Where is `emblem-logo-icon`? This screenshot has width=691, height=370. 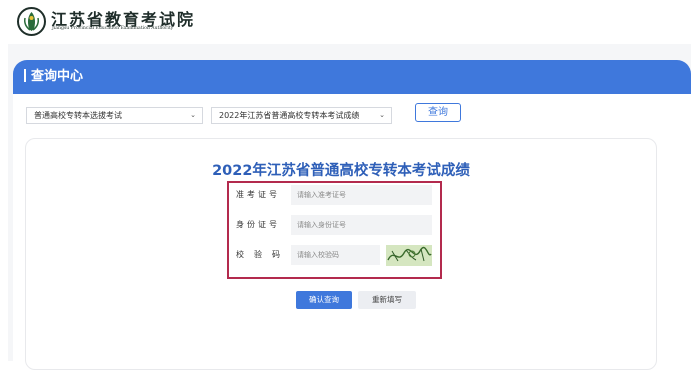 emblem-logo-icon is located at coordinates (31, 21).